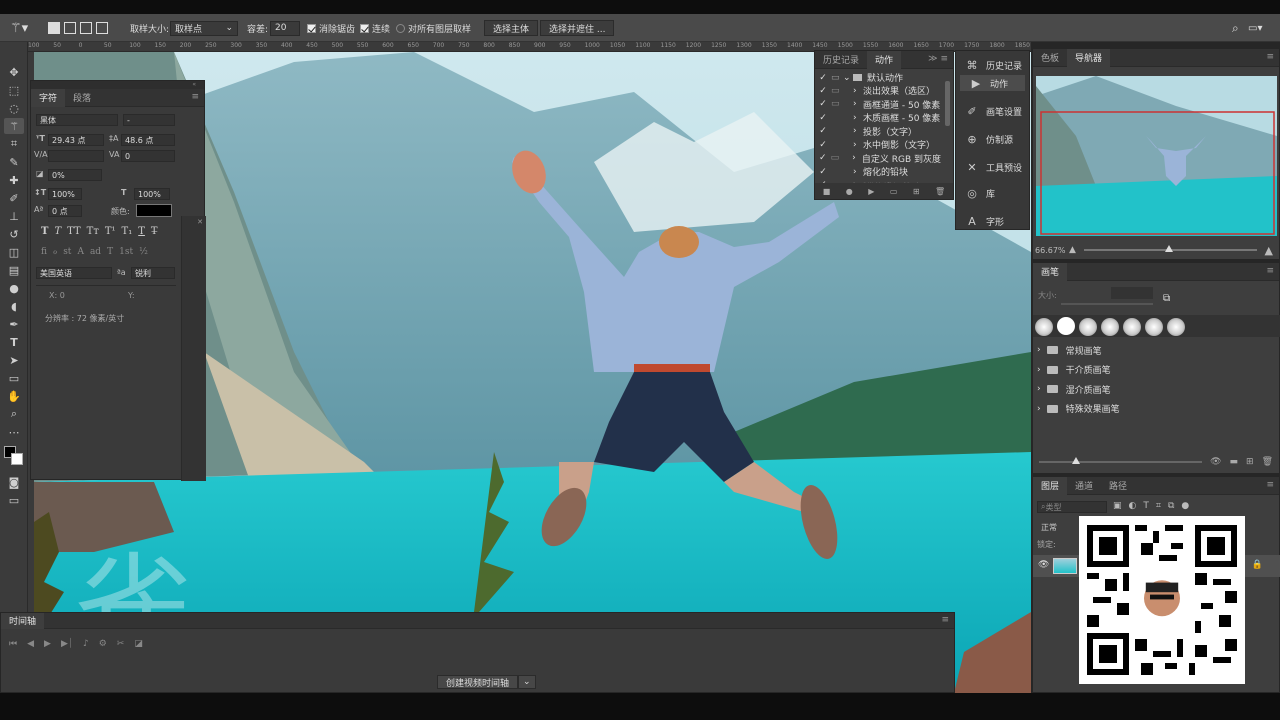 This screenshot has width=1280, height=720. What do you see at coordinates (80, 252) in the screenshot?
I see `swash-button: A` at bounding box center [80, 252].